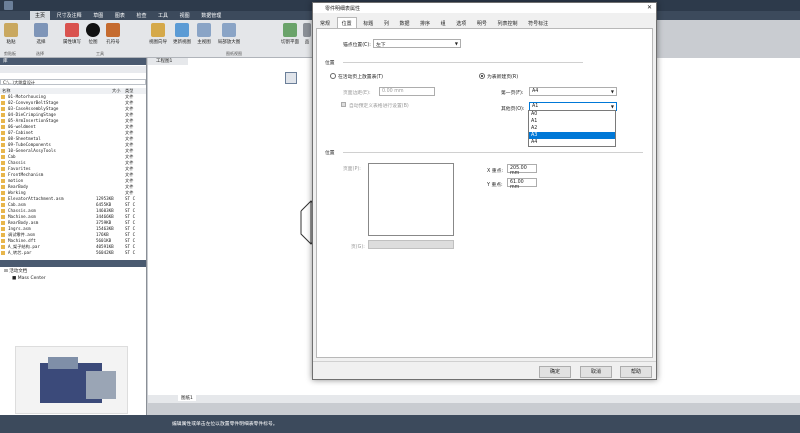 The width and height of the screenshot is (800, 433). What do you see at coordinates (98, 15) in the screenshot?
I see `menu-sketch: 草图` at bounding box center [98, 15].